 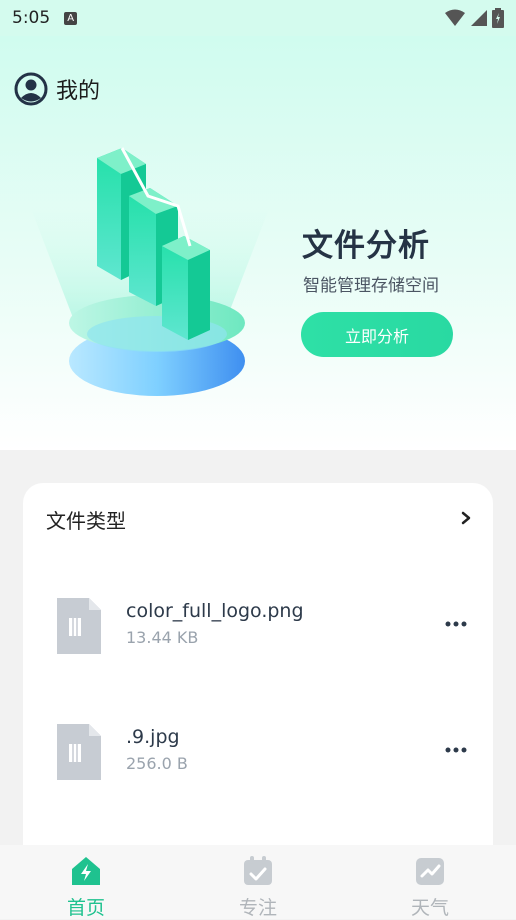 What do you see at coordinates (157, 763) in the screenshot?
I see `file-size: 256.0 B` at bounding box center [157, 763].